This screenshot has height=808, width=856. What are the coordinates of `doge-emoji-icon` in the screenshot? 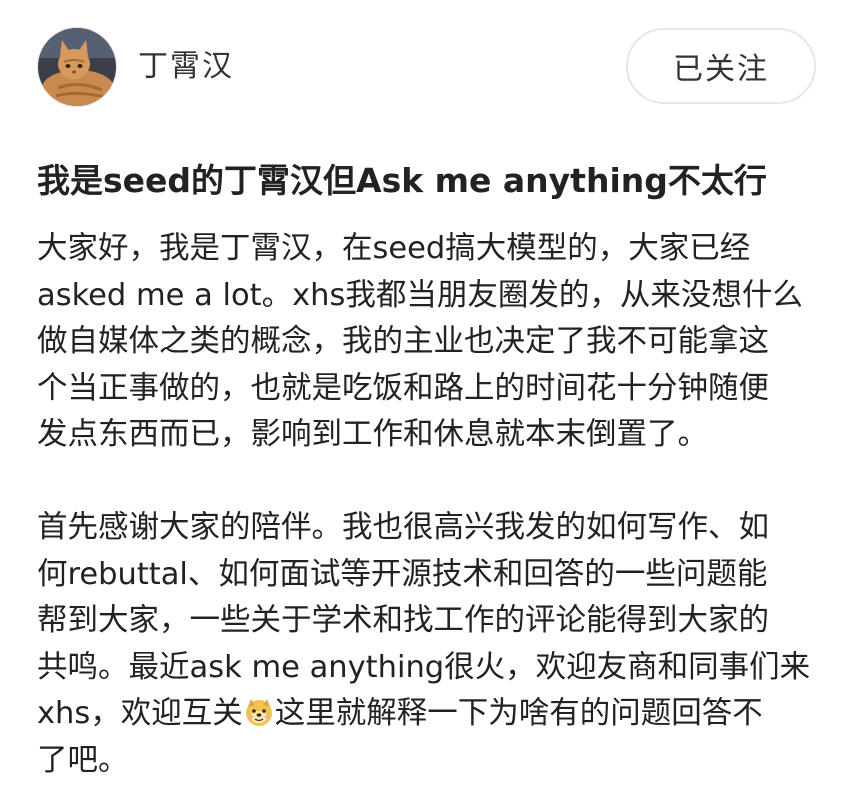 It's located at (259, 712).